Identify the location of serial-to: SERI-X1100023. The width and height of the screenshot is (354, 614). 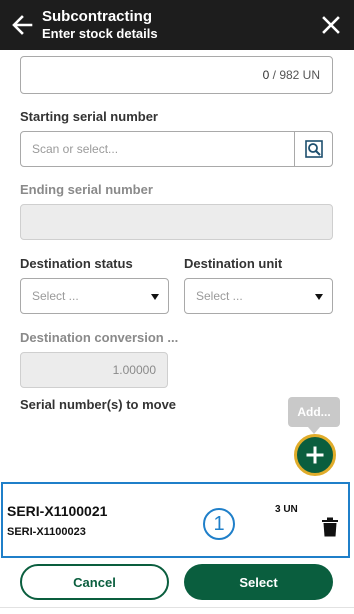
(46, 532).